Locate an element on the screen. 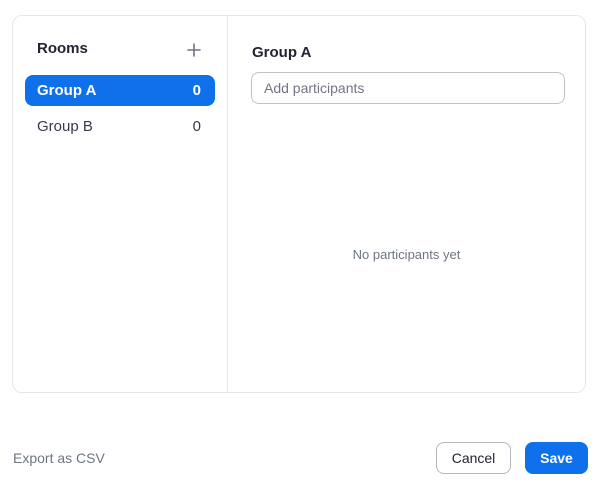  selected-room-title: Group A is located at coordinates (282, 52).